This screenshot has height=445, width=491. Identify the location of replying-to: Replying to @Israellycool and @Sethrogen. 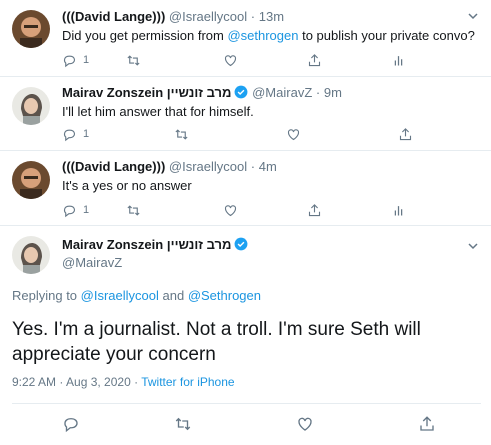
(136, 295).